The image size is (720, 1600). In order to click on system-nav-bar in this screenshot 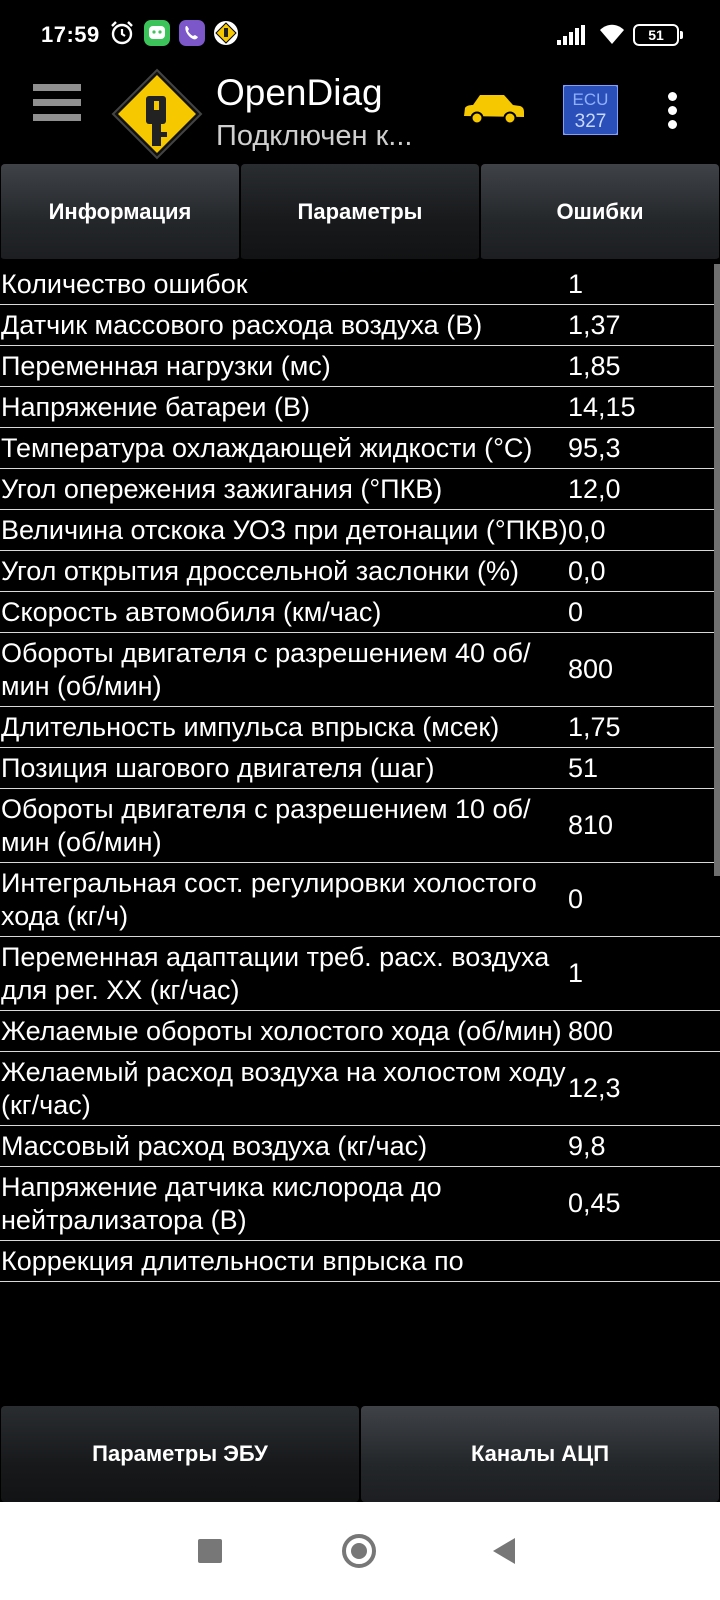, I will do `click(360, 1551)`.